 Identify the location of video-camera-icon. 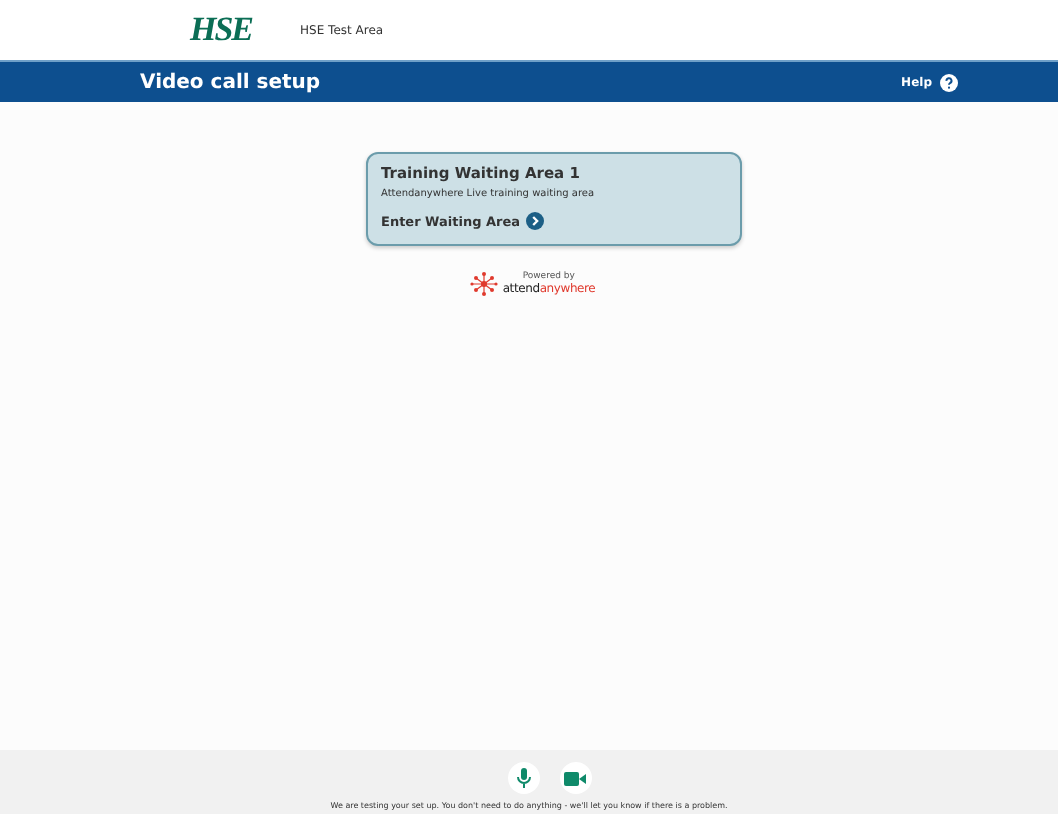
(575, 778).